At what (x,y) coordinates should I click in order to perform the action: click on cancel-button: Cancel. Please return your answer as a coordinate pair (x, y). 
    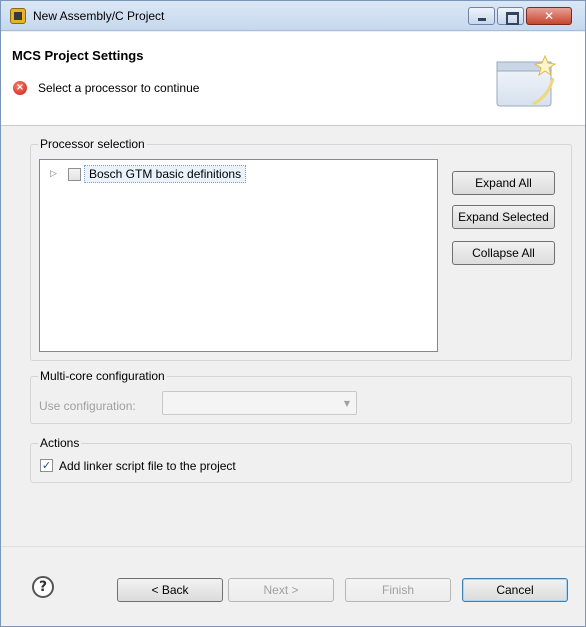
    Looking at the image, I should click on (515, 590).